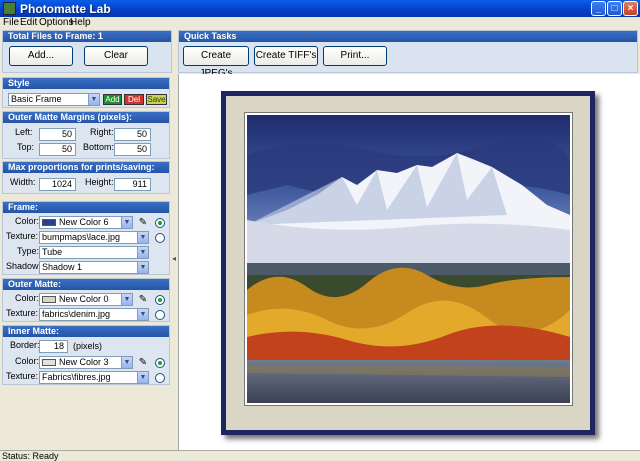 Image resolution: width=640 pixels, height=461 pixels. I want to click on width-label: Width:, so click(23, 182).